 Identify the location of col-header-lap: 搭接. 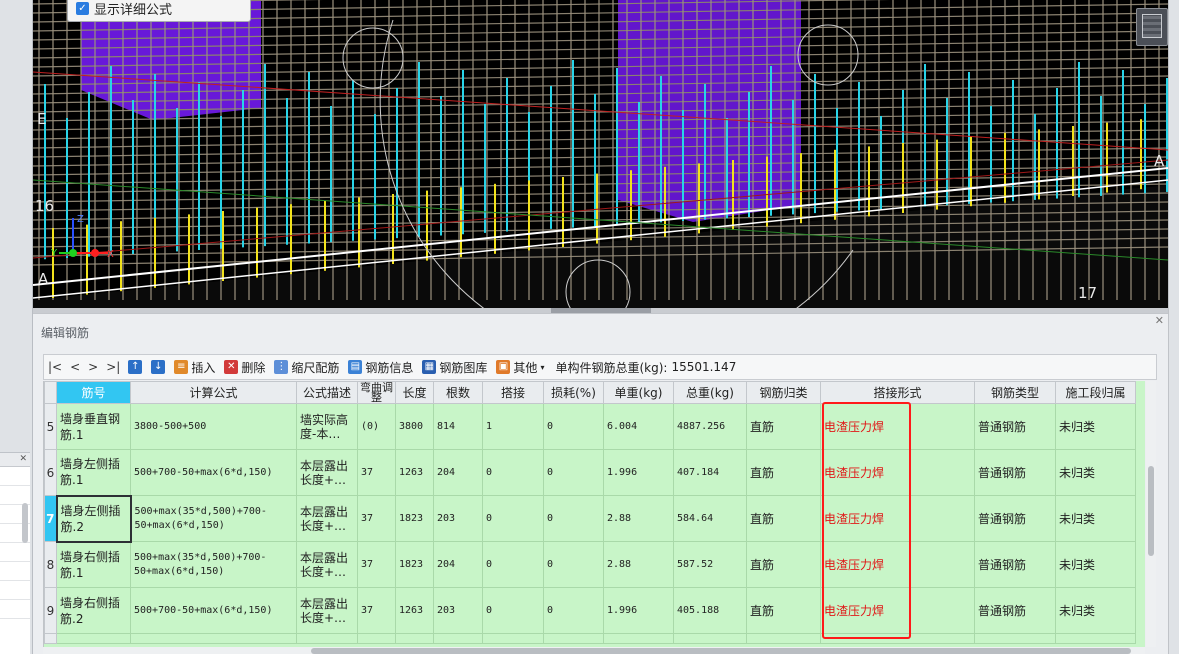
(513, 392).